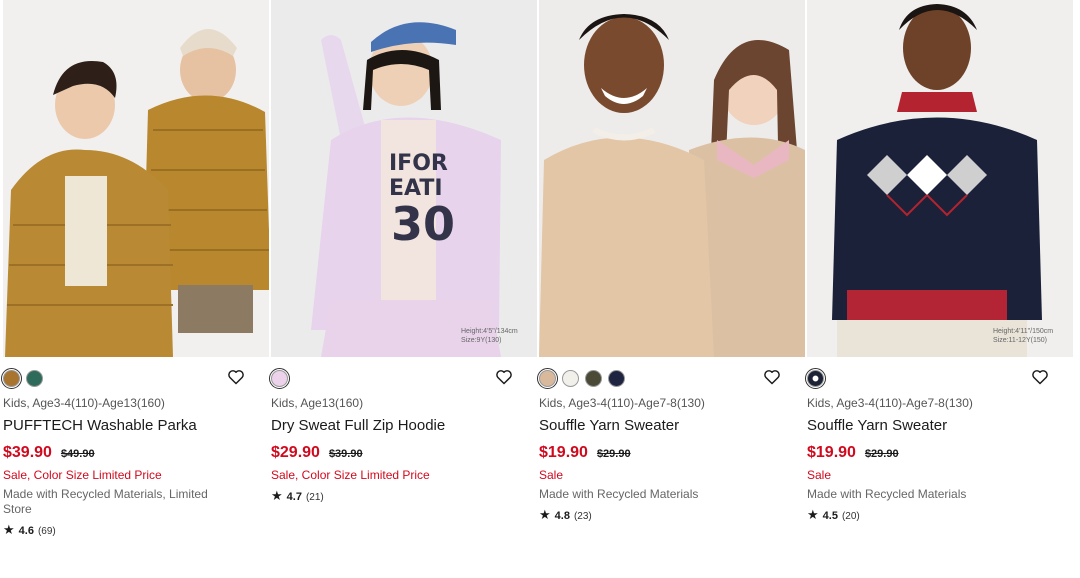 This screenshot has height=578, width=1080. I want to click on sale-price: $29.90, so click(295, 452).